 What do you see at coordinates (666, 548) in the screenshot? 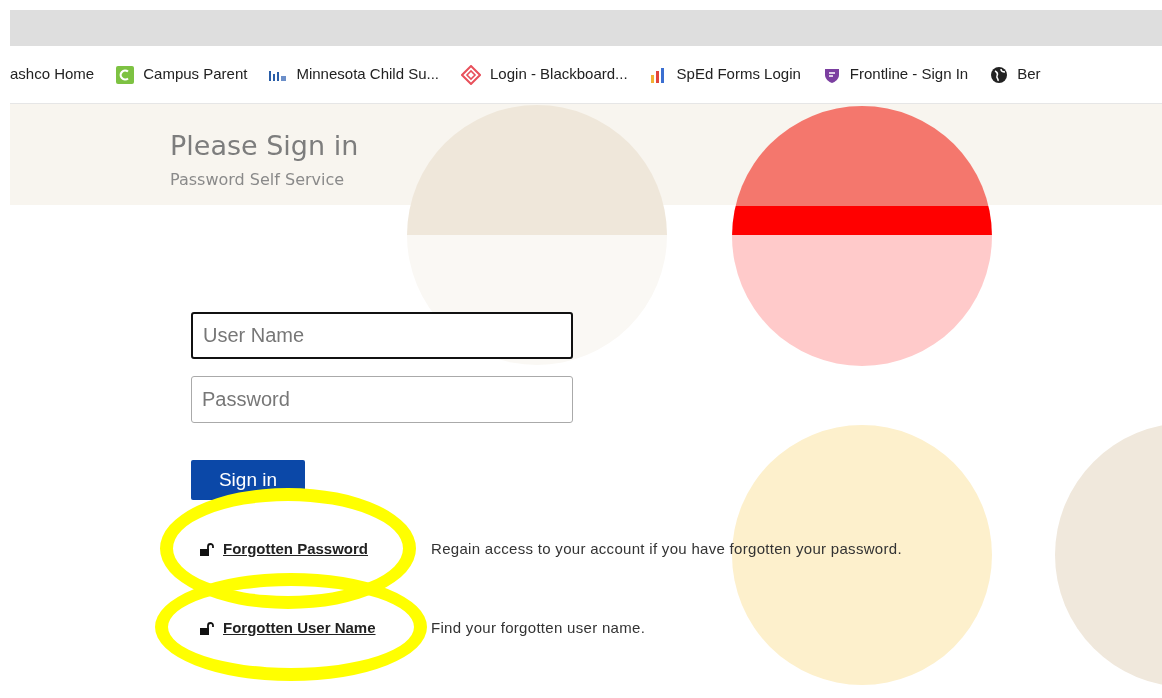
I see `help-description: Regain access to your account if you have forgotten your password.` at bounding box center [666, 548].